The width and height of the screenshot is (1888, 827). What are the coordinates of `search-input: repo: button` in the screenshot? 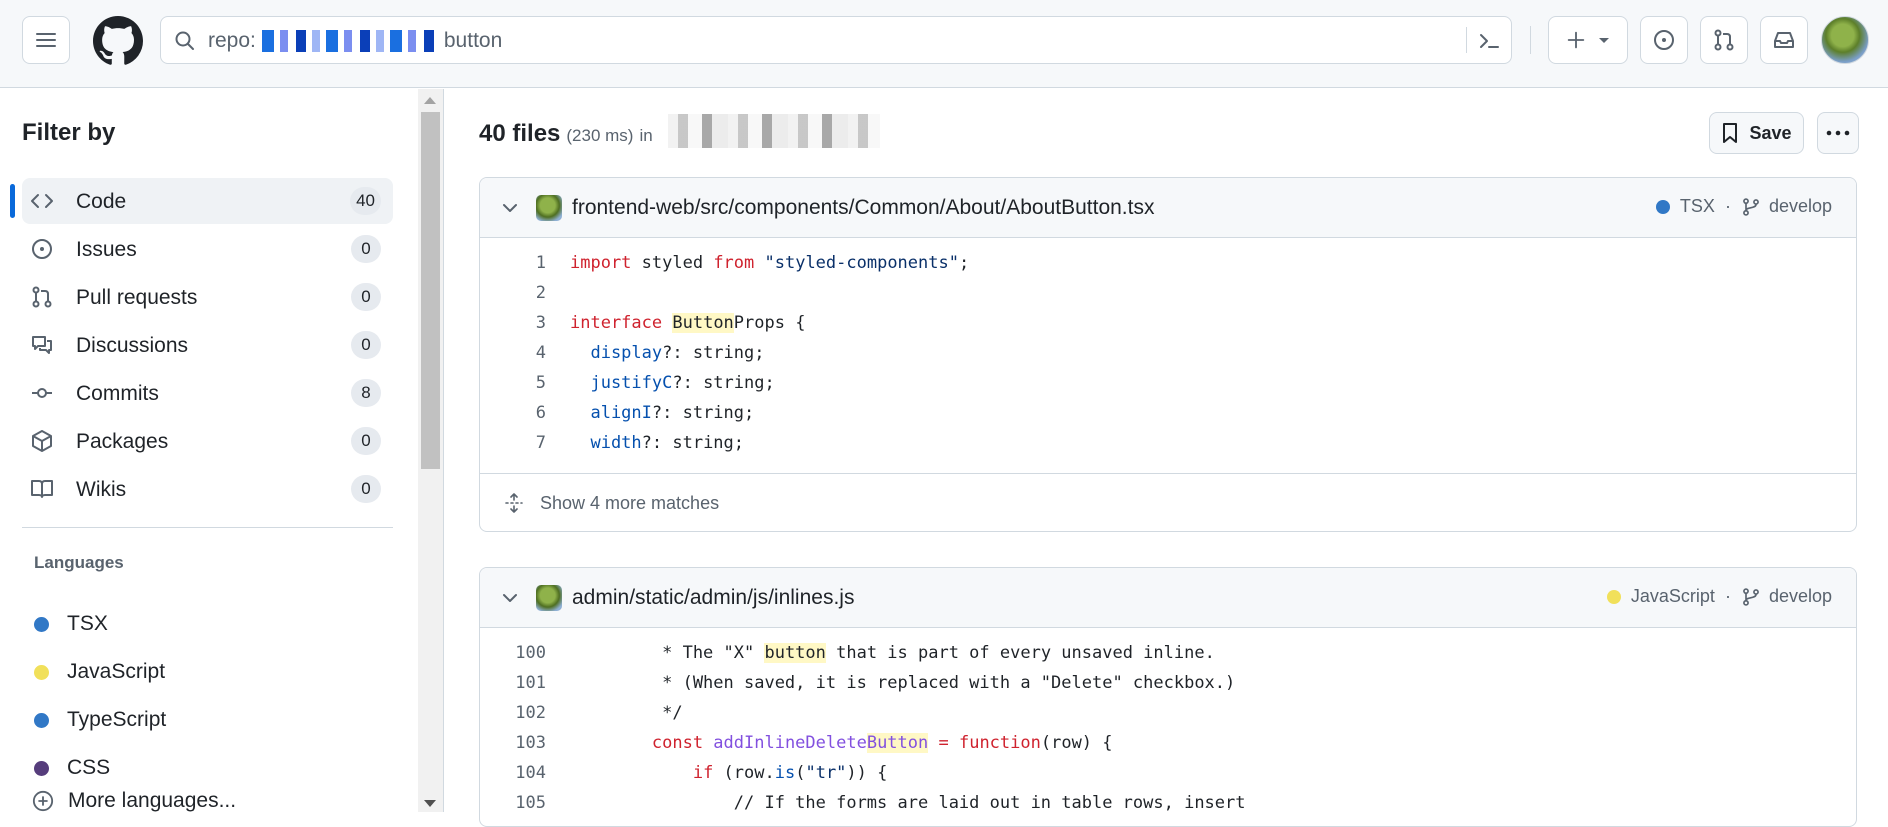 It's located at (836, 40).